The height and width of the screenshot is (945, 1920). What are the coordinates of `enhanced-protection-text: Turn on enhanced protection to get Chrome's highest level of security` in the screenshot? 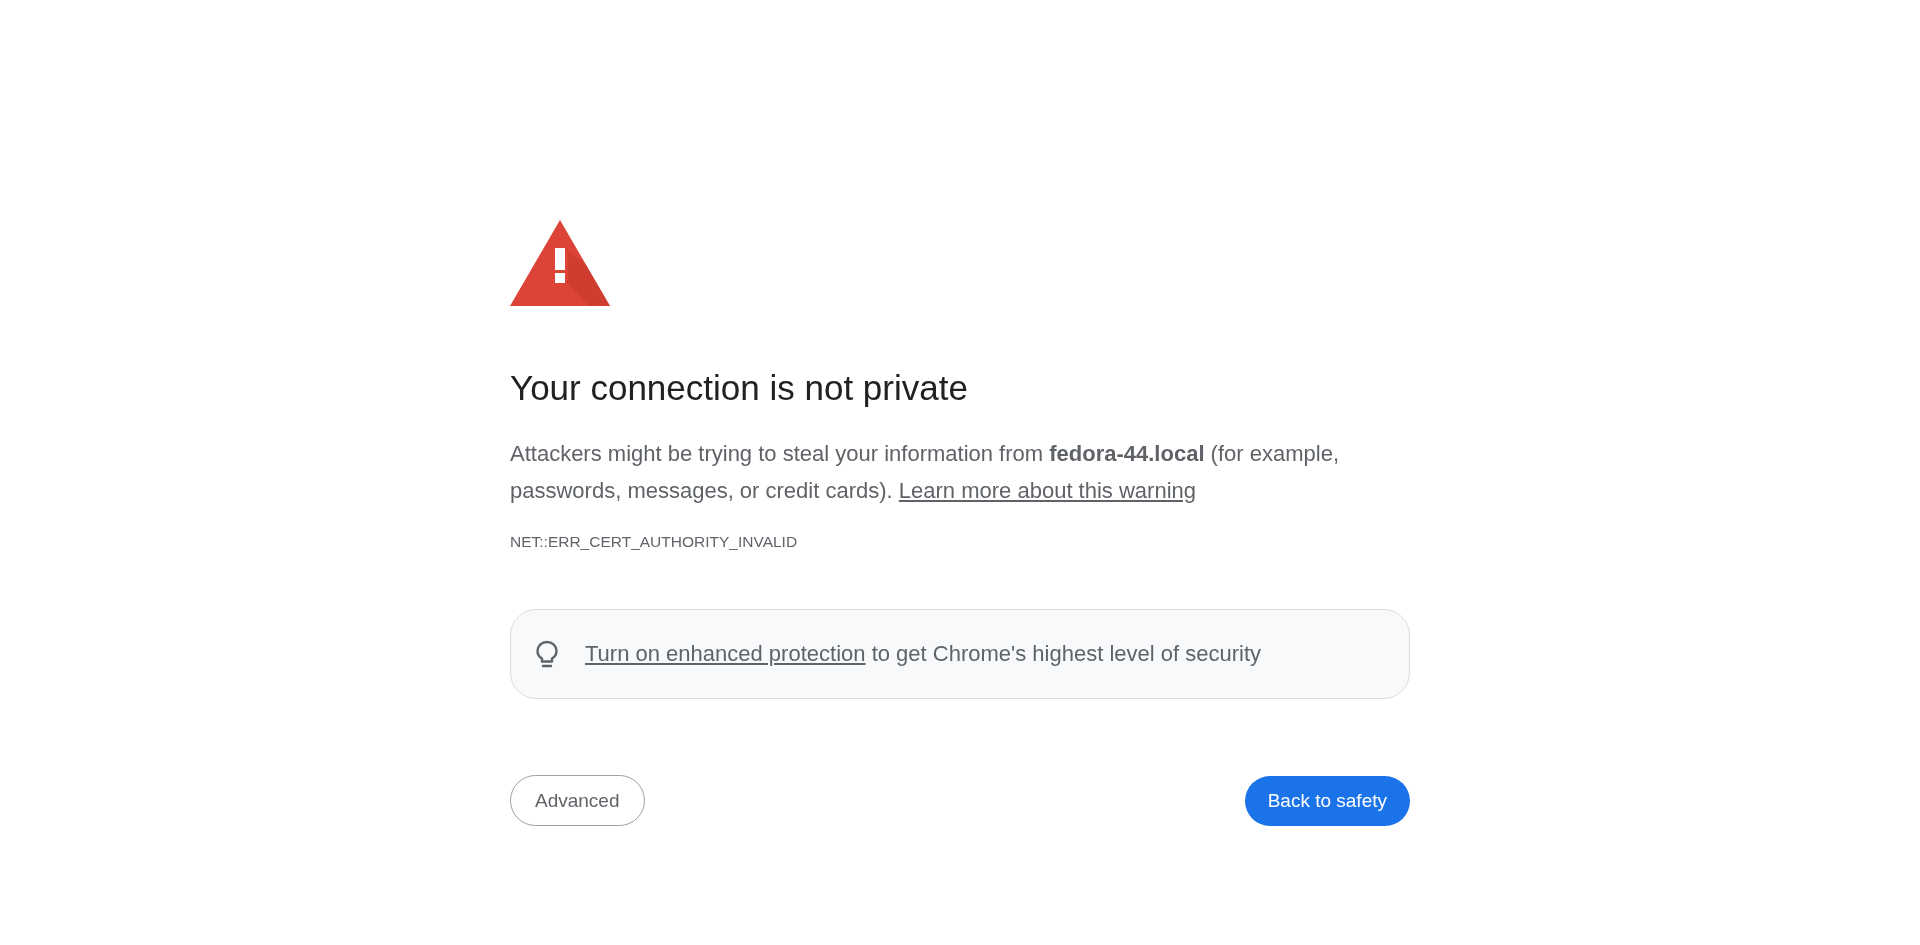 It's located at (923, 654).